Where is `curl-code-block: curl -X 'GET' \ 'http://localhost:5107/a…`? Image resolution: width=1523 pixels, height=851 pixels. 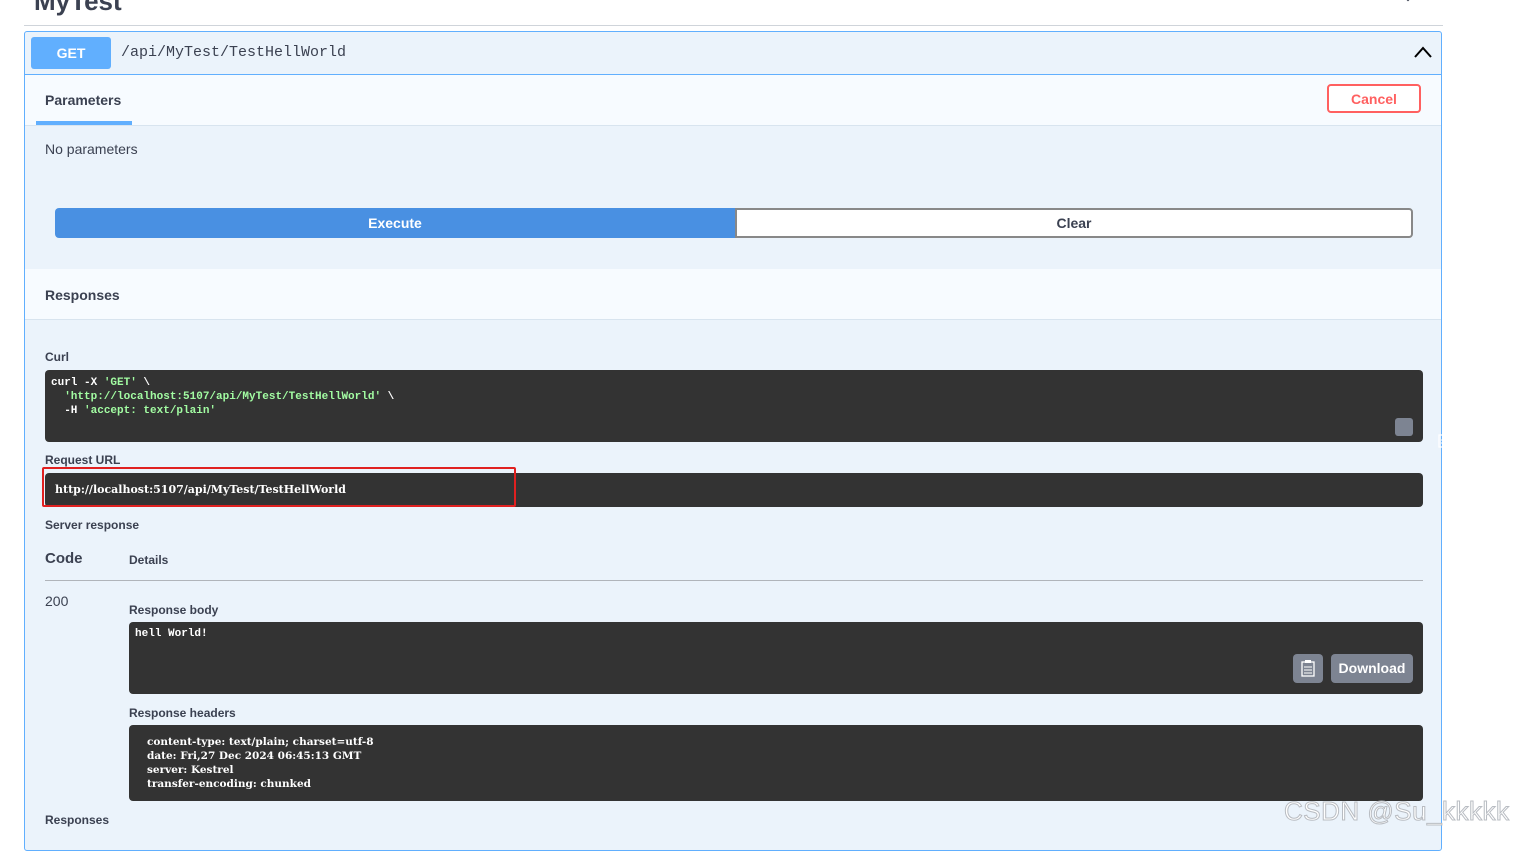
curl-code-block: curl -X 'GET' \ 'http://localhost:5107/a… is located at coordinates (747, 409).